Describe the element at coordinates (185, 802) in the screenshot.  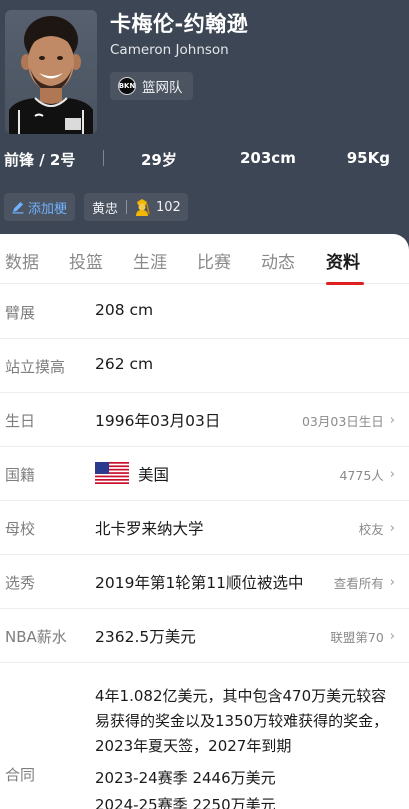
I see `contract-season: 2024-25赛季 2250万美元` at that location.